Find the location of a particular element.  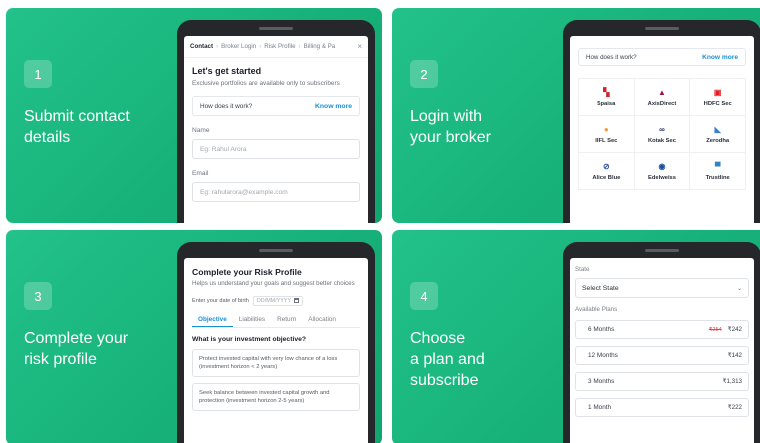

step-number-badge: 3 is located at coordinates (38, 296).